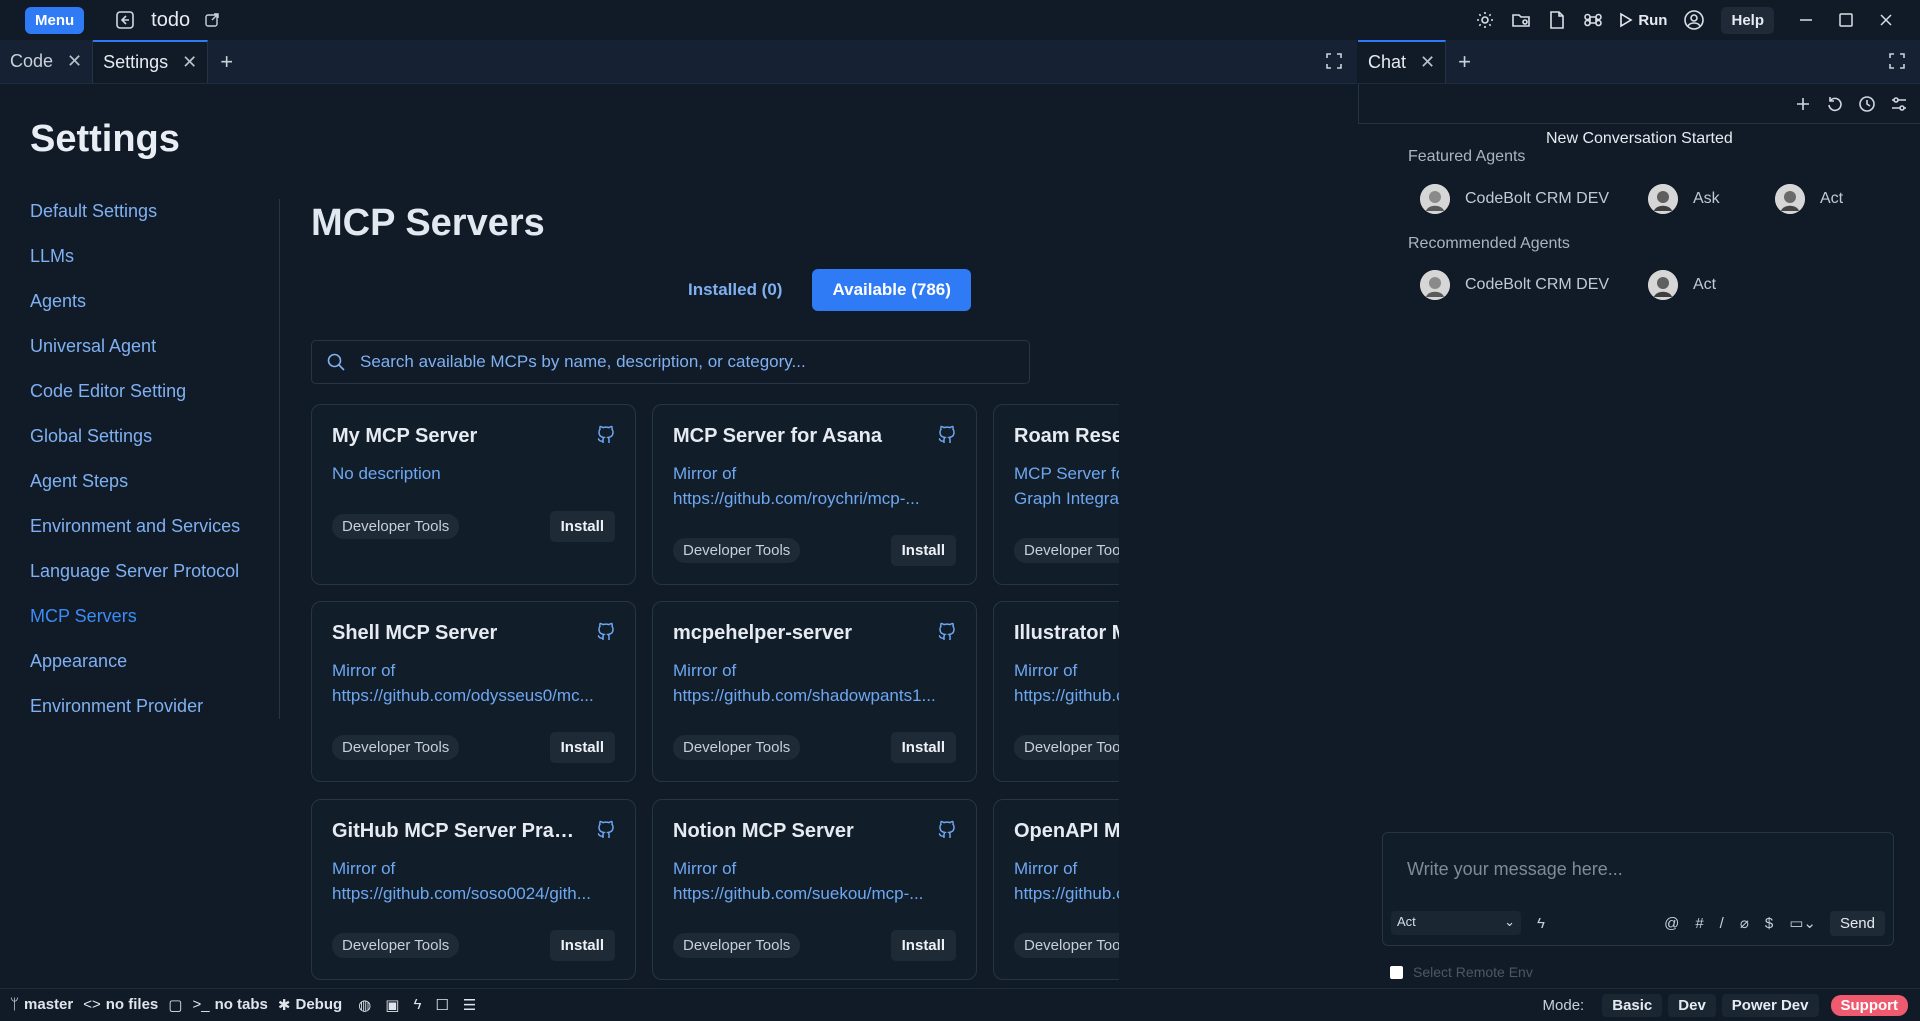  Describe the element at coordinates (135, 265) in the screenshot. I see `sidebar-item-llms: LLMs` at that location.